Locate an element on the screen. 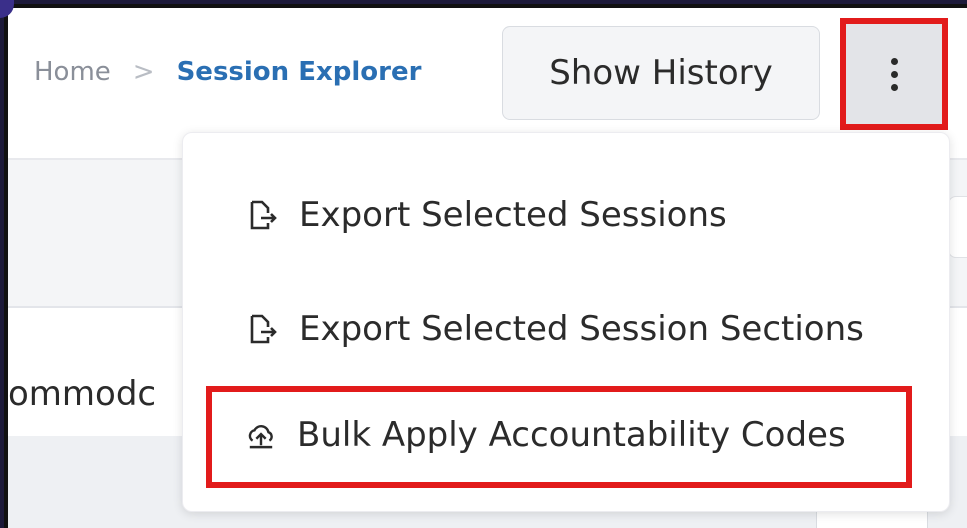  breadcrumb-current-page: Session Explorer is located at coordinates (299, 72).